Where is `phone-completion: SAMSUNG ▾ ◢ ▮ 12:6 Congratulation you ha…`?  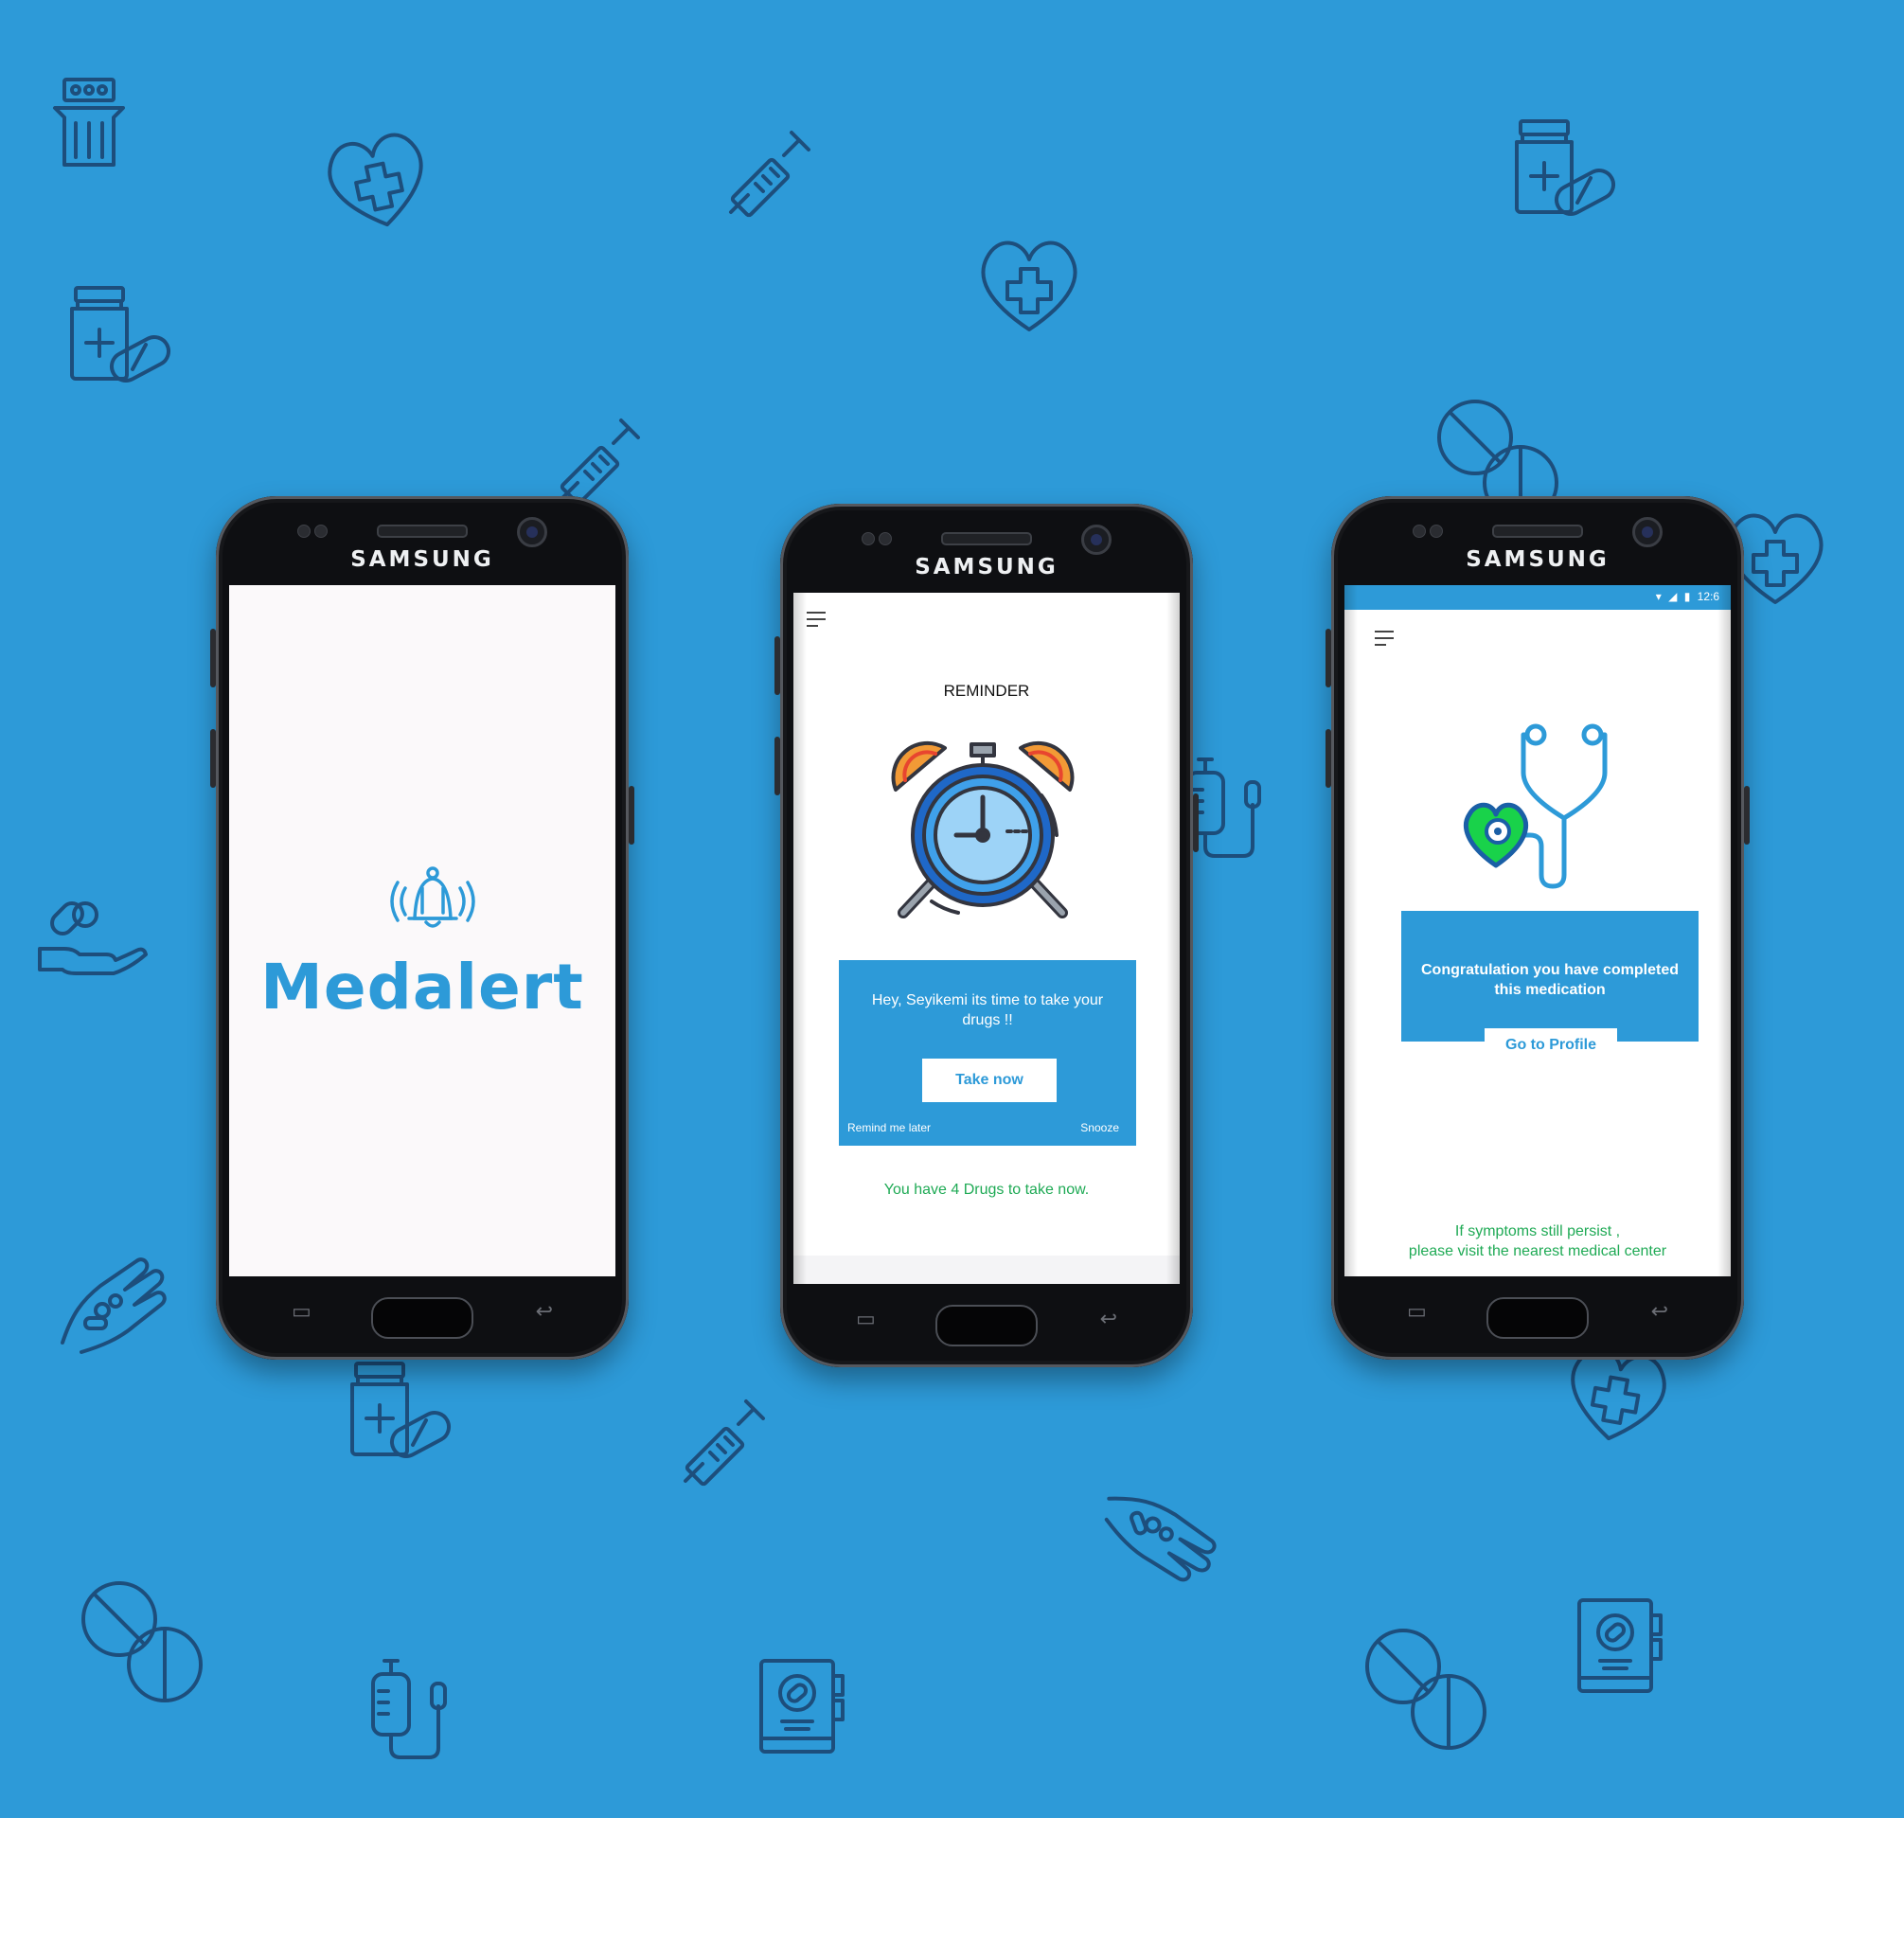
phone-completion: SAMSUNG ▾ ◢ ▮ 12:6 Congratulation you ha… is located at coordinates (1538, 928).